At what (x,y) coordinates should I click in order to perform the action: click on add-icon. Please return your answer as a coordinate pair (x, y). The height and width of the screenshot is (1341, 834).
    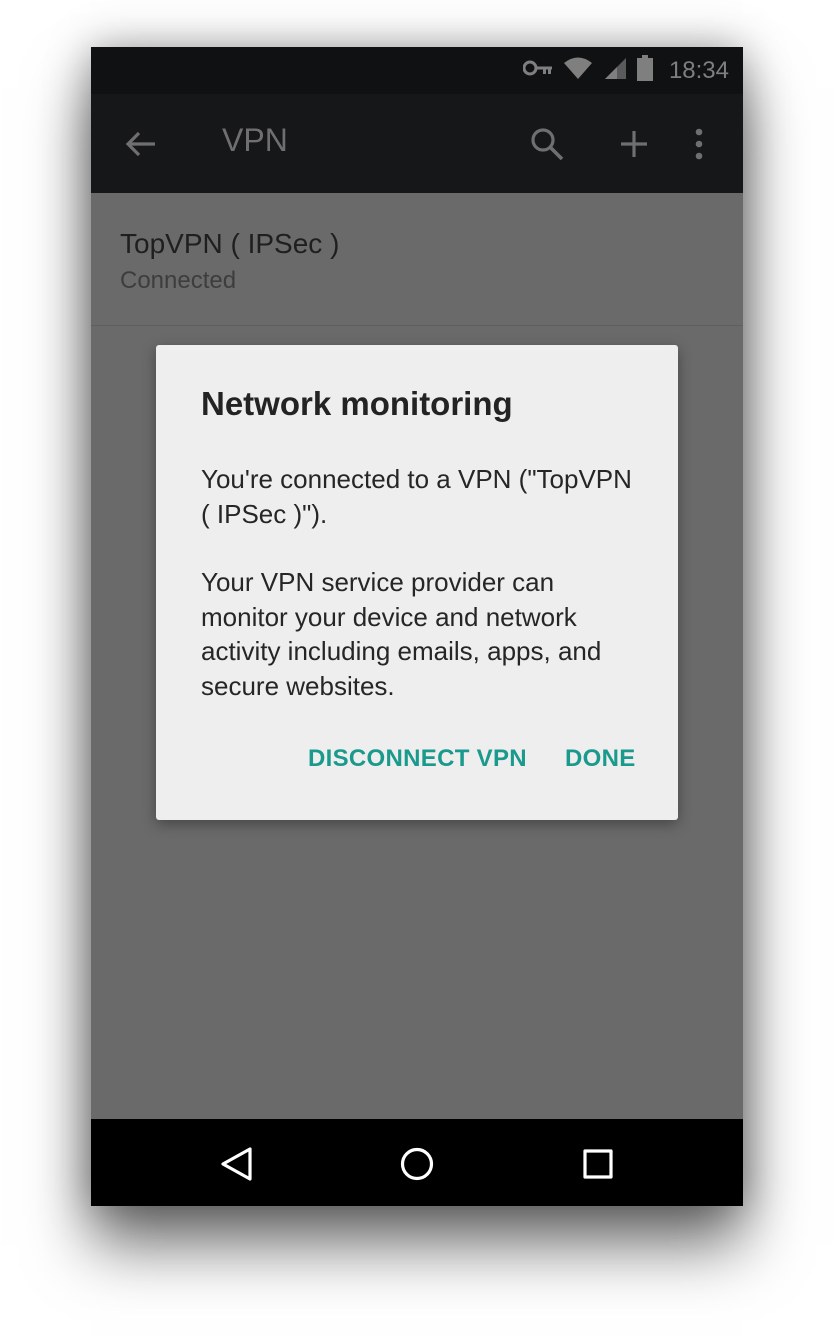
    Looking at the image, I should click on (634, 144).